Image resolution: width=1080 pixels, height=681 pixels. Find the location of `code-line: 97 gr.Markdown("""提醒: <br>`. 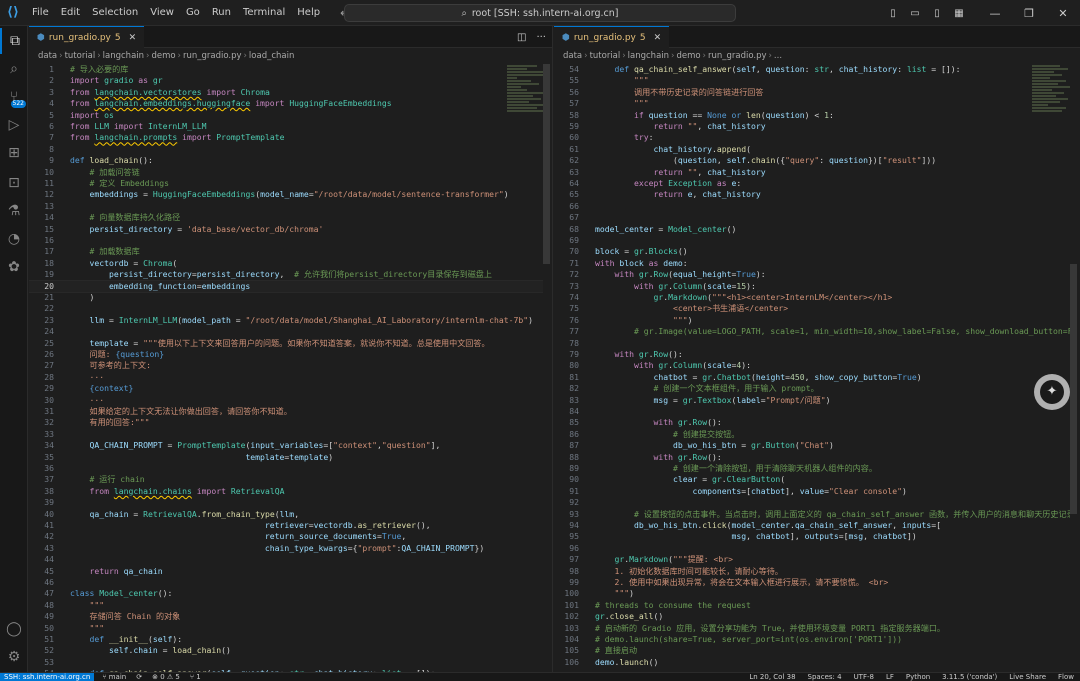

code-line: 97 gr.Markdown("""提醒: <br> is located at coordinates (817, 559).